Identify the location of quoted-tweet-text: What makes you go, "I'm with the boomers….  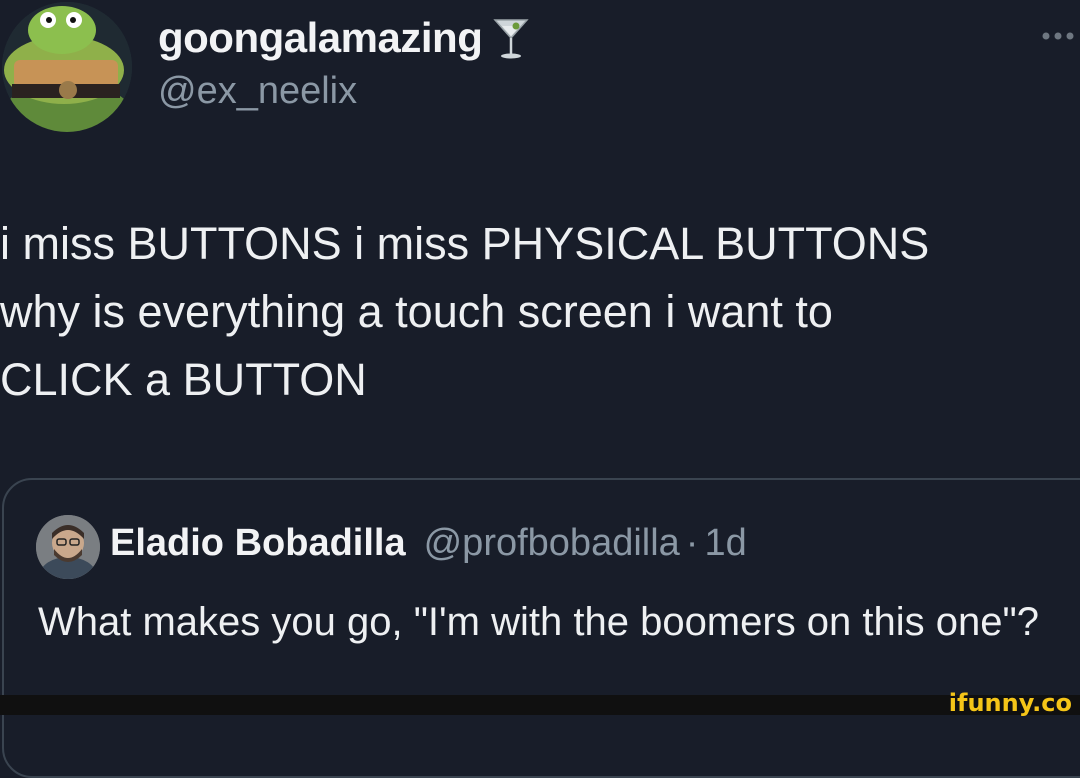
(538, 622).